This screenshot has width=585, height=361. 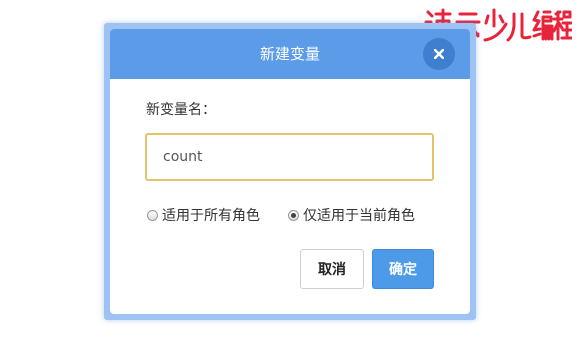 I want to click on dialog-header: 新建变量, so click(x=290, y=54).